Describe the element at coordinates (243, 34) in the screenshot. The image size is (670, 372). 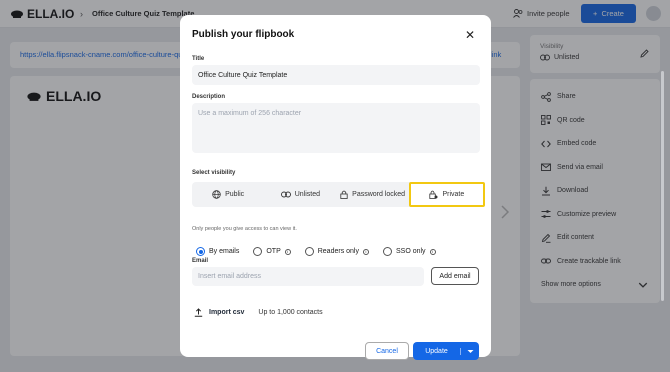
I see `dialog-title: Publish your flipbook` at that location.